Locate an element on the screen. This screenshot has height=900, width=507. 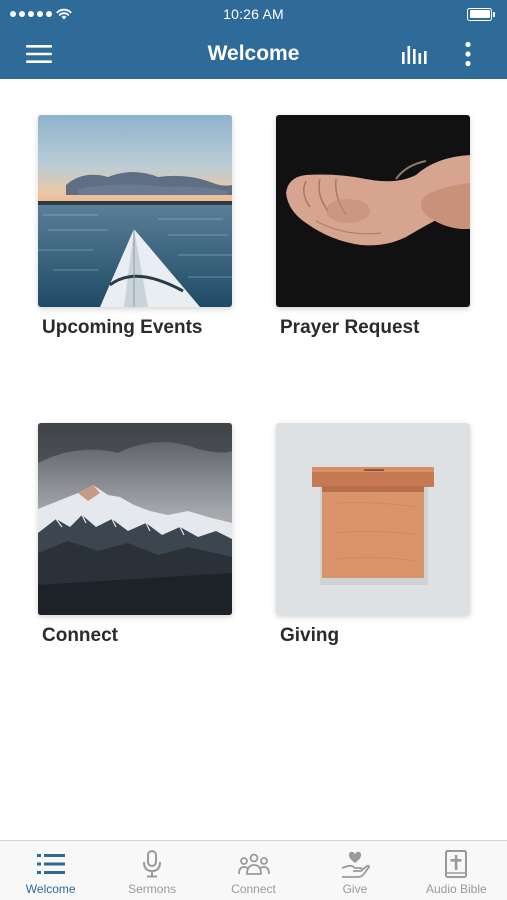
audio-levels-button is located at coordinates (415, 53).